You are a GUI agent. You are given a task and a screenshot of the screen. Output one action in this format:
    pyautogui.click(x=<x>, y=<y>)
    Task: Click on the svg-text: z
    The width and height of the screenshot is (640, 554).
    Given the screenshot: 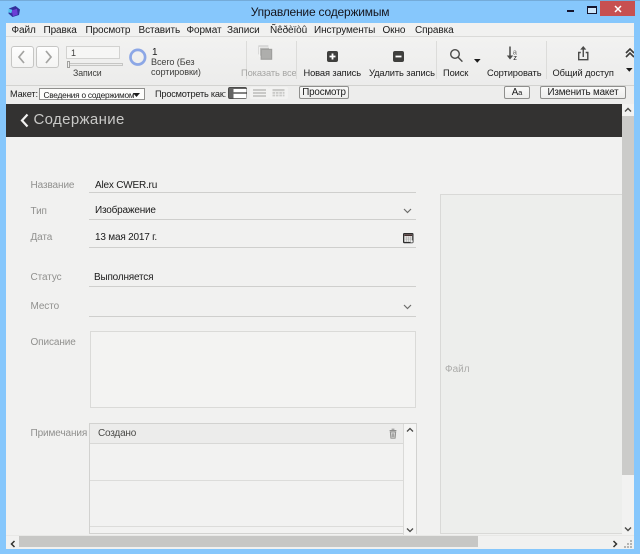 What is the action you would take?
    pyautogui.click(x=515, y=57)
    